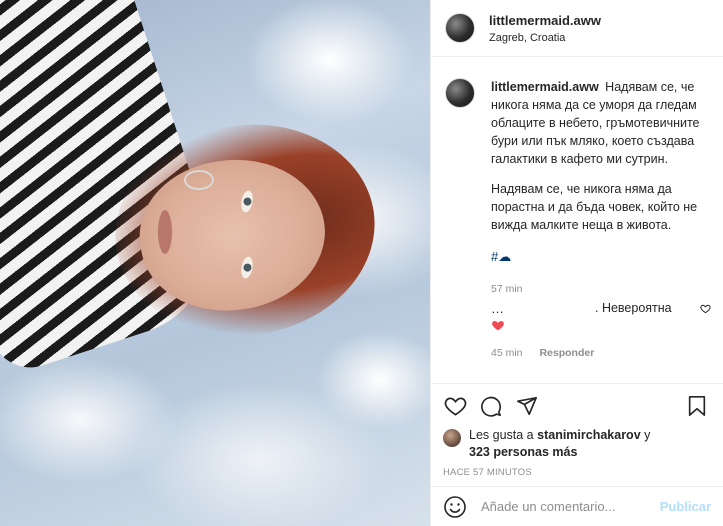  I want to click on speech-bubble-icon, so click(491, 406).